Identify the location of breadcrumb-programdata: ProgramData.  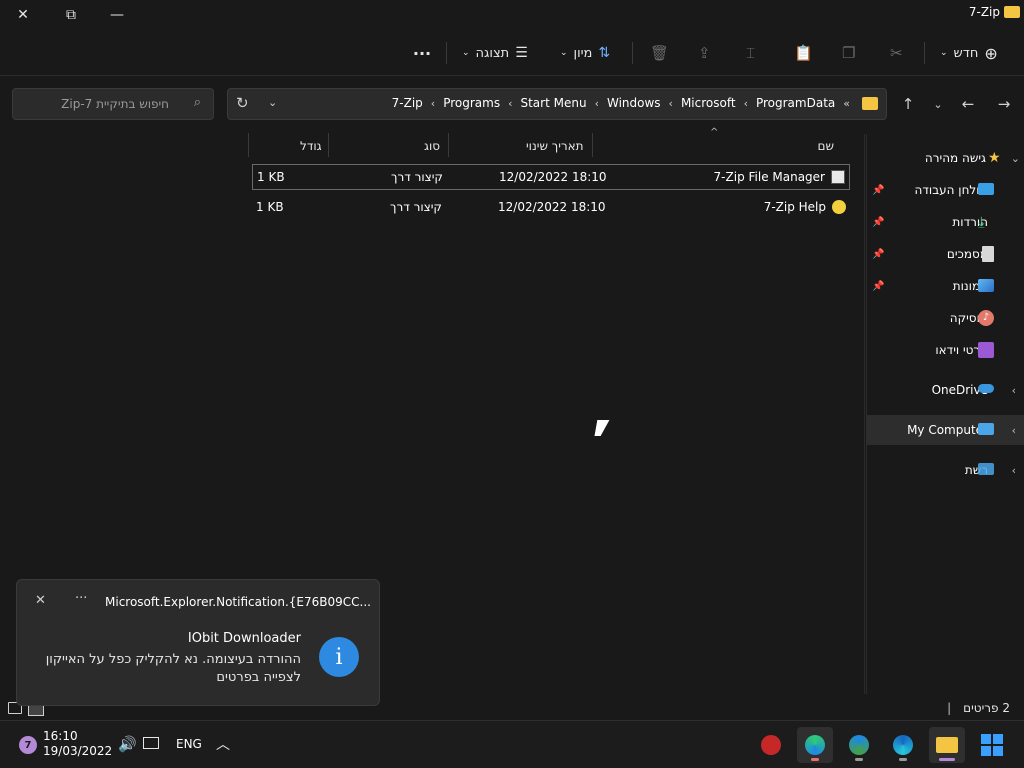
(795, 103).